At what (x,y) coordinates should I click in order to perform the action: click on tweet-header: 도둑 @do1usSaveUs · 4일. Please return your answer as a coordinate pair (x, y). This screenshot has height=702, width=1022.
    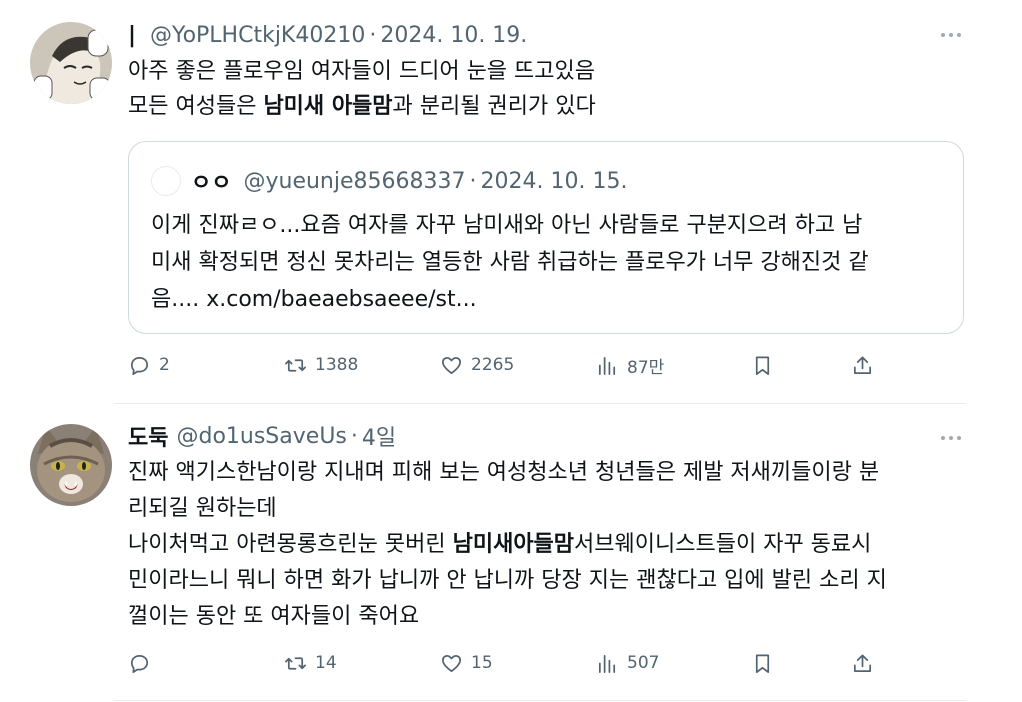
    Looking at the image, I should click on (262, 436).